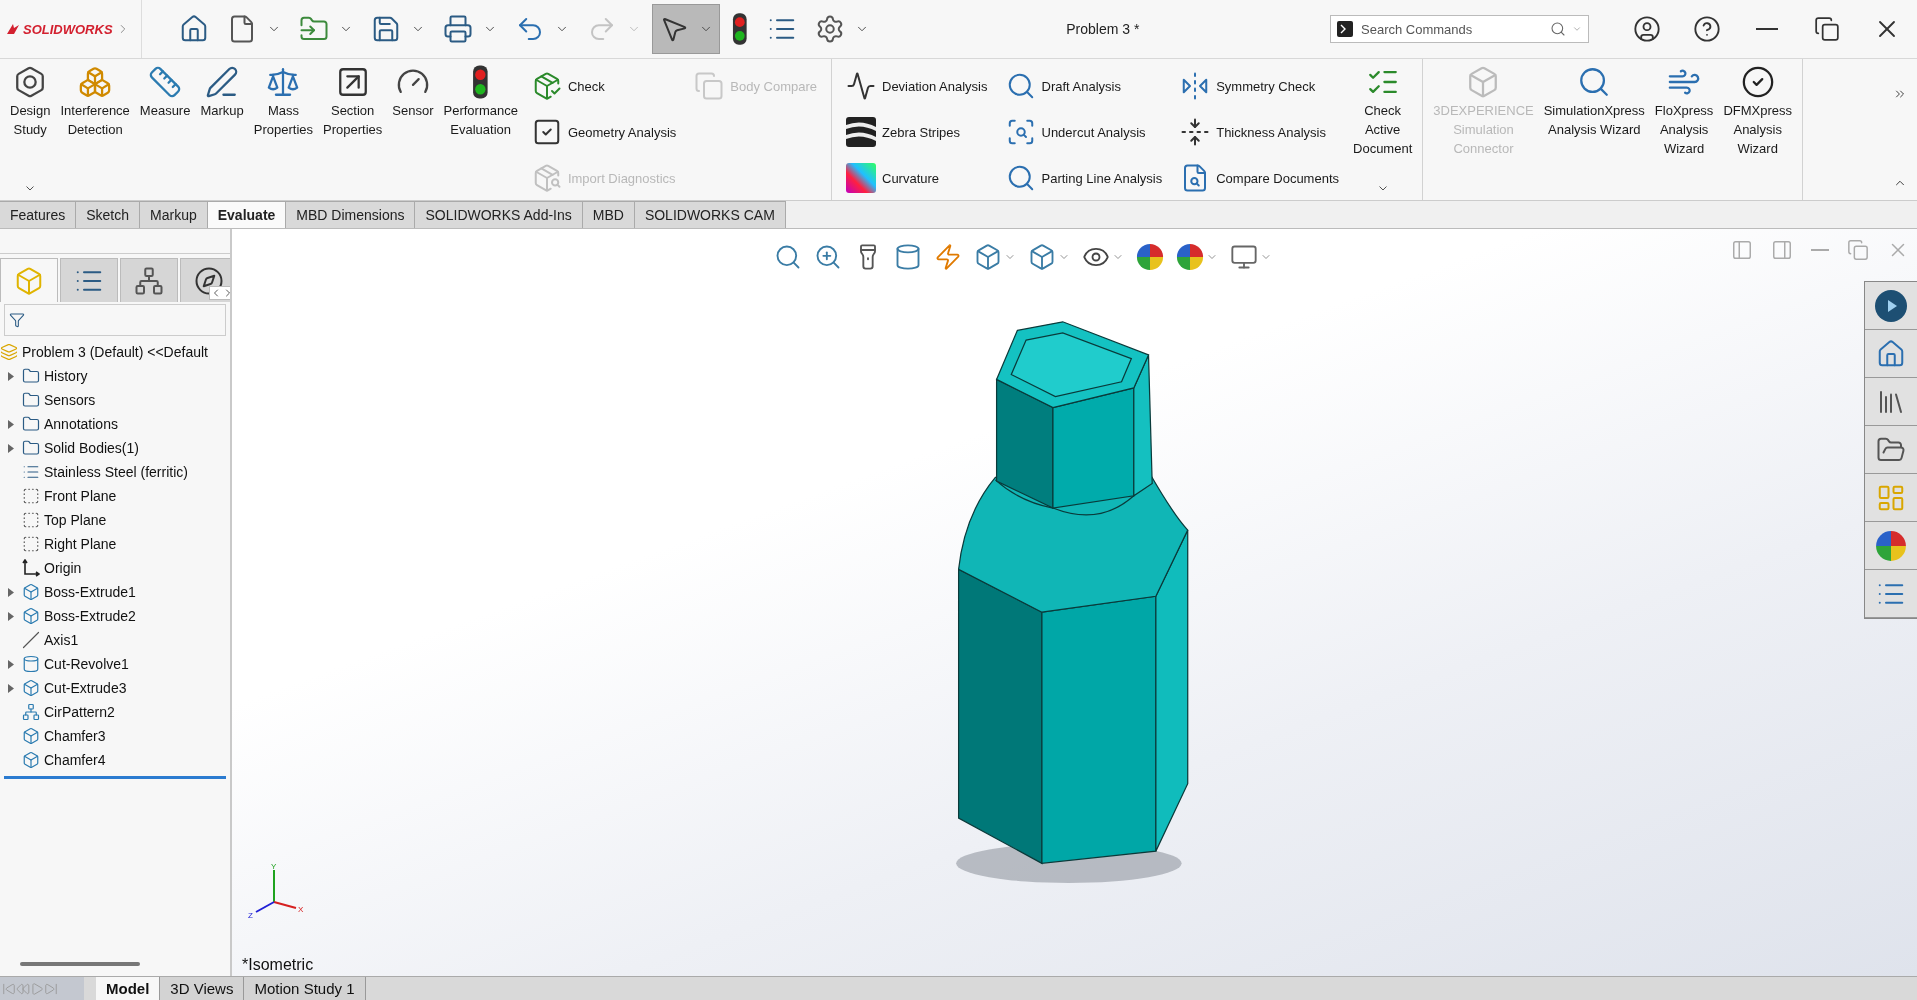 The width and height of the screenshot is (1917, 1000). I want to click on caret-icon, so click(1577, 29).